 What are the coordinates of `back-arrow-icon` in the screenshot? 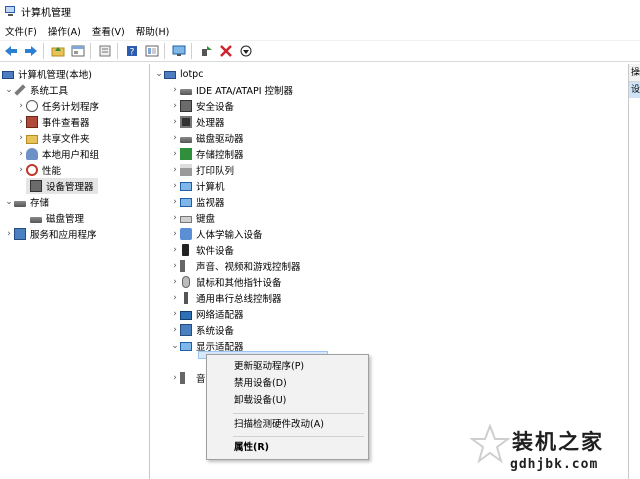 It's located at (11, 51).